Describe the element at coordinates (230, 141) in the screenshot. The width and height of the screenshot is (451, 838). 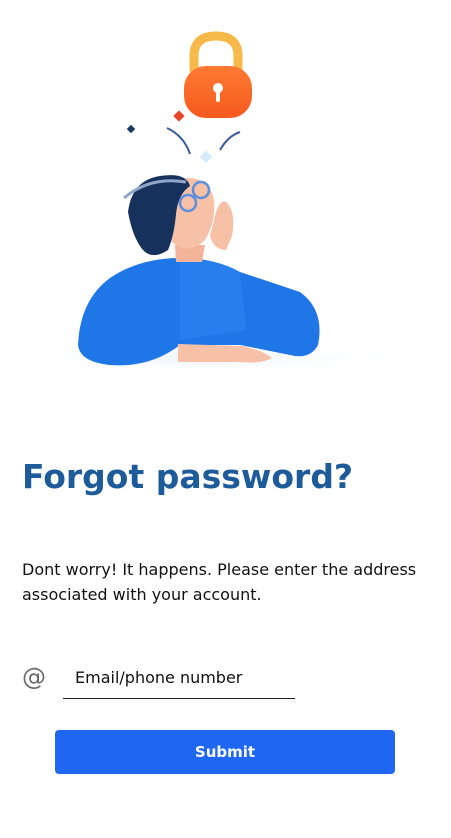
I see `swoosh-right` at that location.